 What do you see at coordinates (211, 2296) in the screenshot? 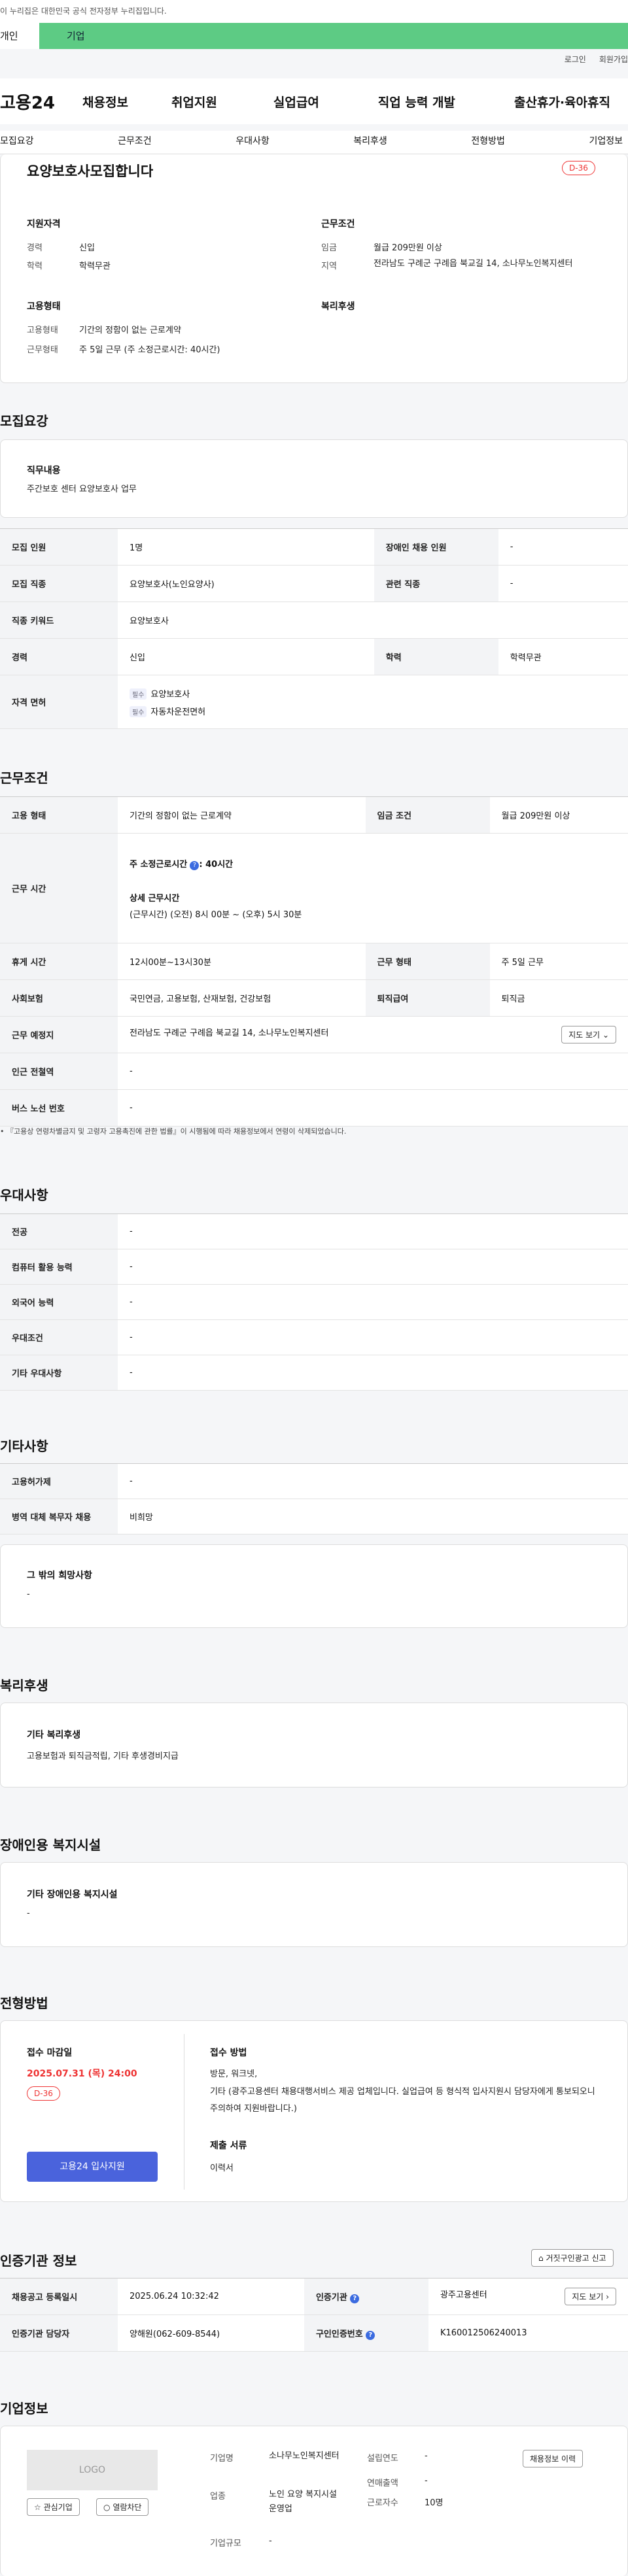
I see `cell-value: 2025.06.24 10:32:42` at bounding box center [211, 2296].